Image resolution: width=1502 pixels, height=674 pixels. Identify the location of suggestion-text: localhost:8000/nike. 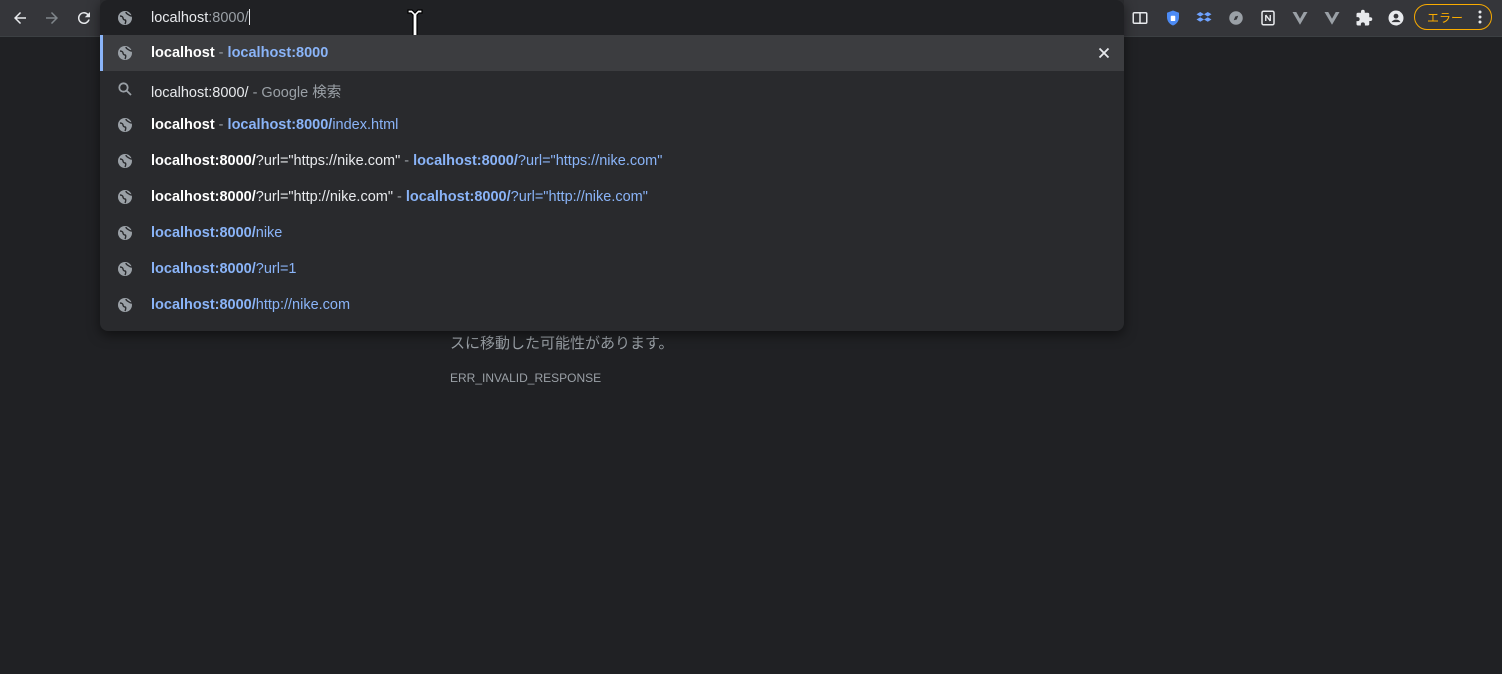
(216, 233).